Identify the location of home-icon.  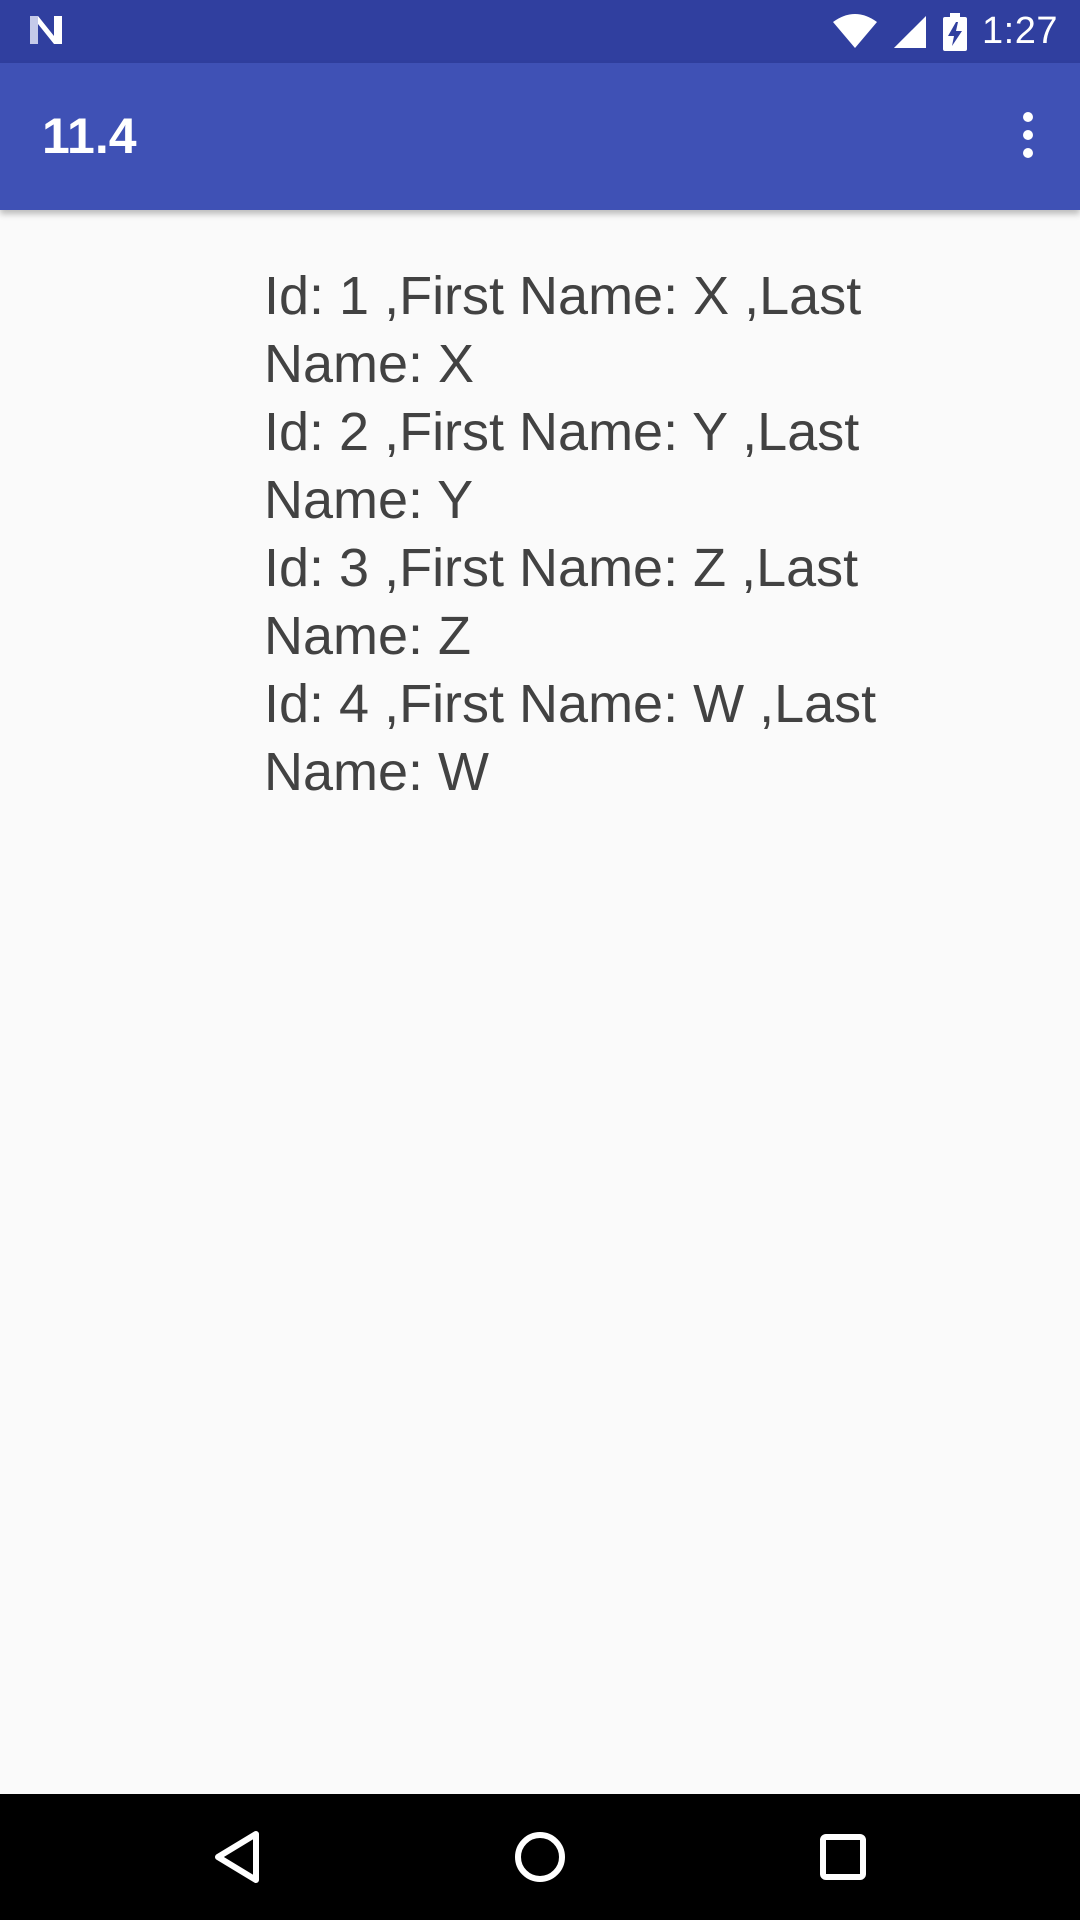
(540, 1857).